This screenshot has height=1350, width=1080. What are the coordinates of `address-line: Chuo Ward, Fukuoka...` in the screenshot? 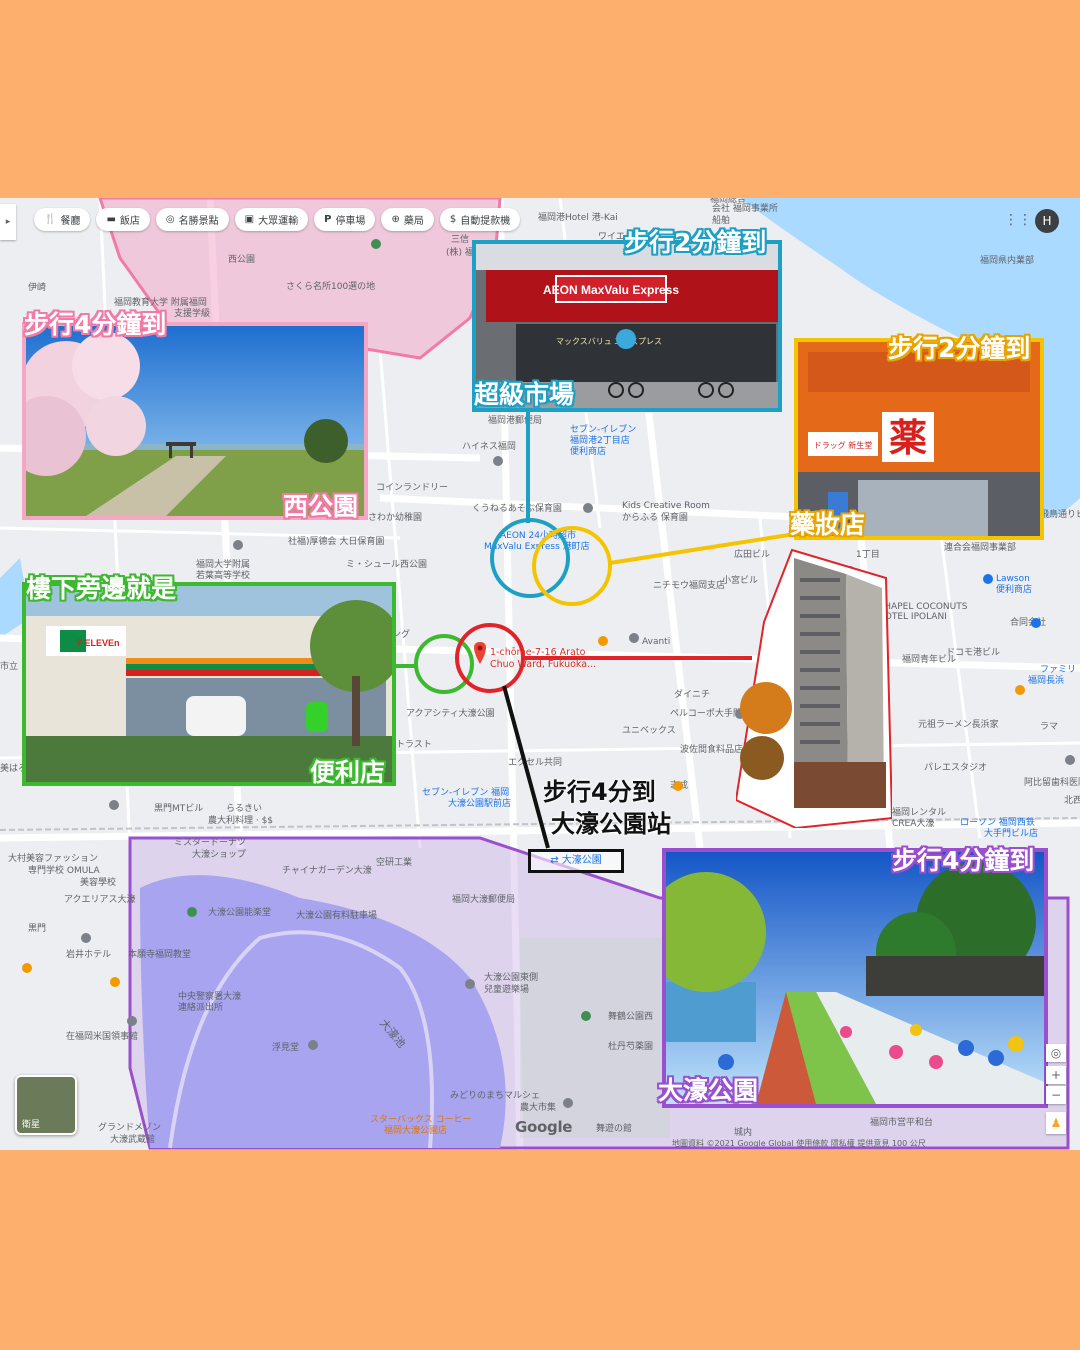 It's located at (543, 664).